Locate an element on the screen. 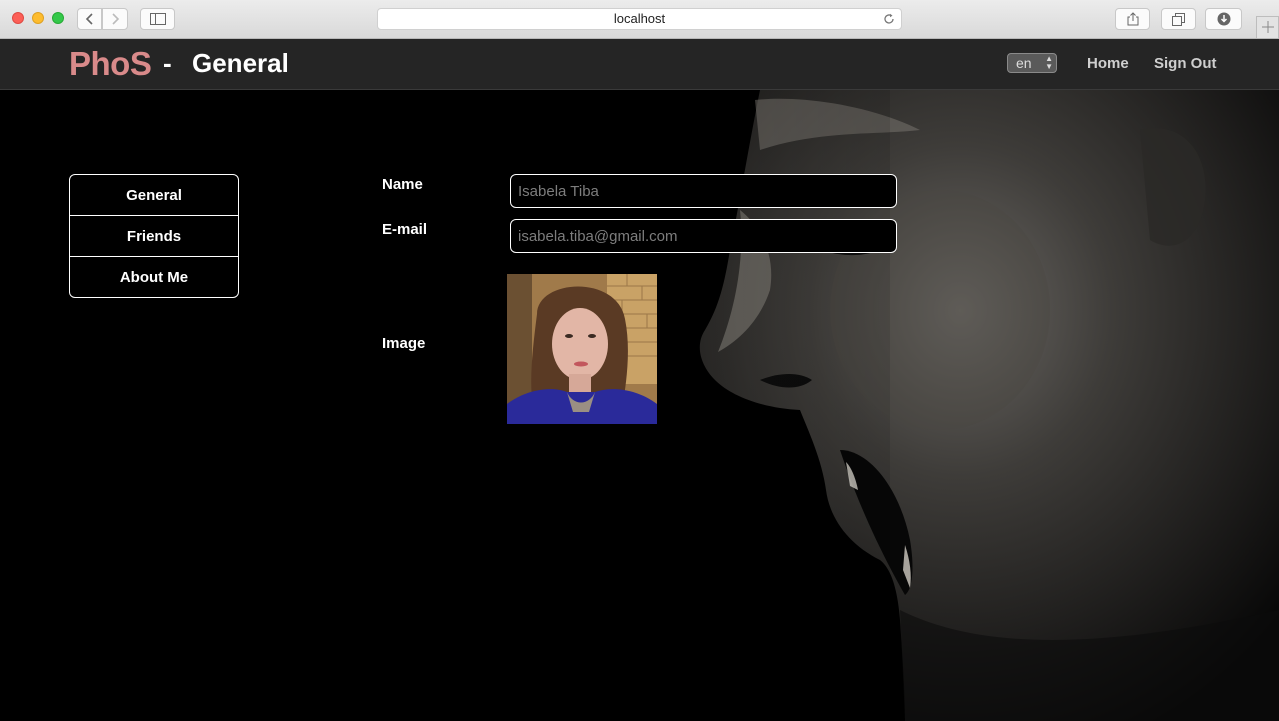  show-tabs-button is located at coordinates (1178, 19).